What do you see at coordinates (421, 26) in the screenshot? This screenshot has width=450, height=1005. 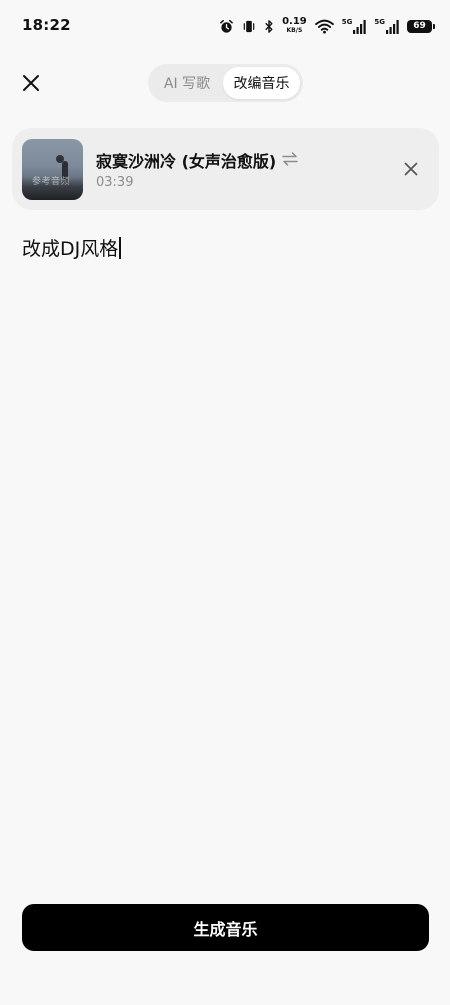 I see `battery-icon: 69` at bounding box center [421, 26].